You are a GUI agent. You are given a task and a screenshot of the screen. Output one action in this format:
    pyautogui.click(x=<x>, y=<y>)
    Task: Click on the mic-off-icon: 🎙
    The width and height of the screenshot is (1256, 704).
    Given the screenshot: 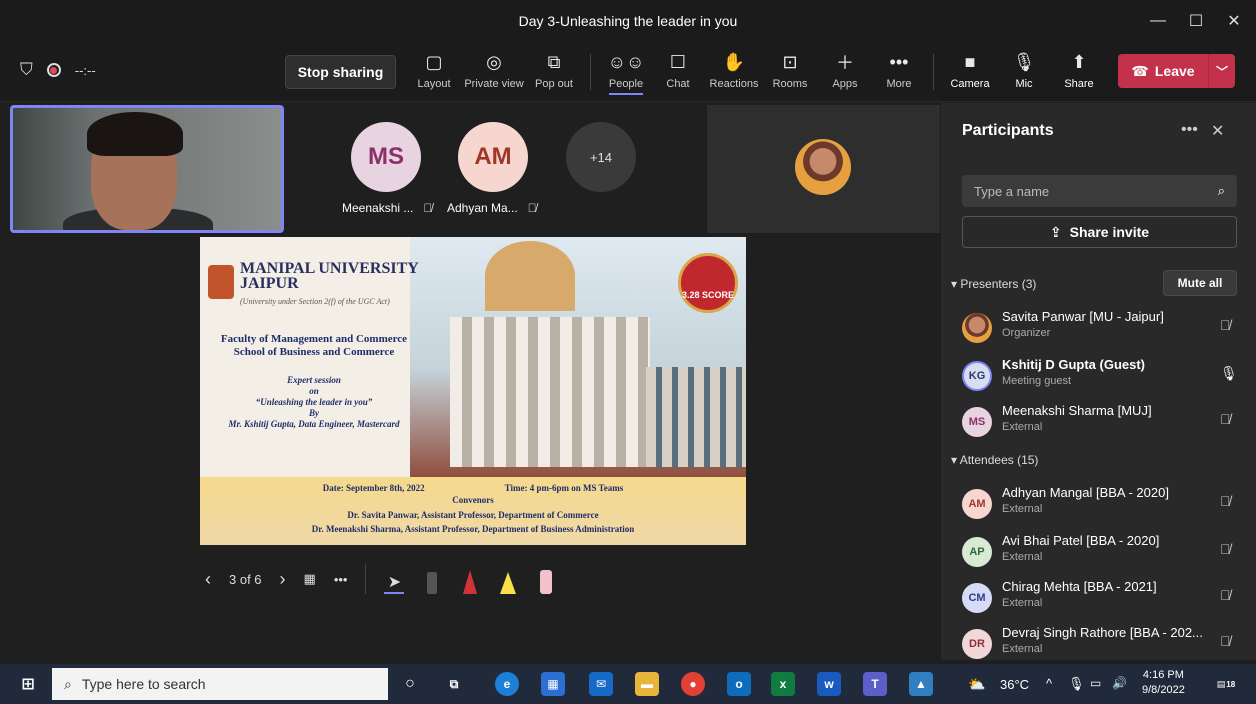 What is the action you would take?
    pyautogui.click(x=1024, y=61)
    